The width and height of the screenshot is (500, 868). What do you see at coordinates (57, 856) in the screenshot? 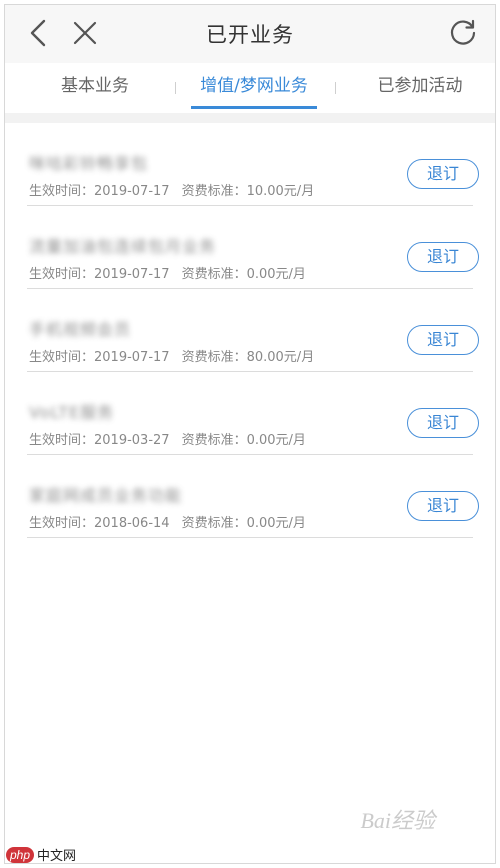
I see `php-site-name: 中文网` at bounding box center [57, 856].